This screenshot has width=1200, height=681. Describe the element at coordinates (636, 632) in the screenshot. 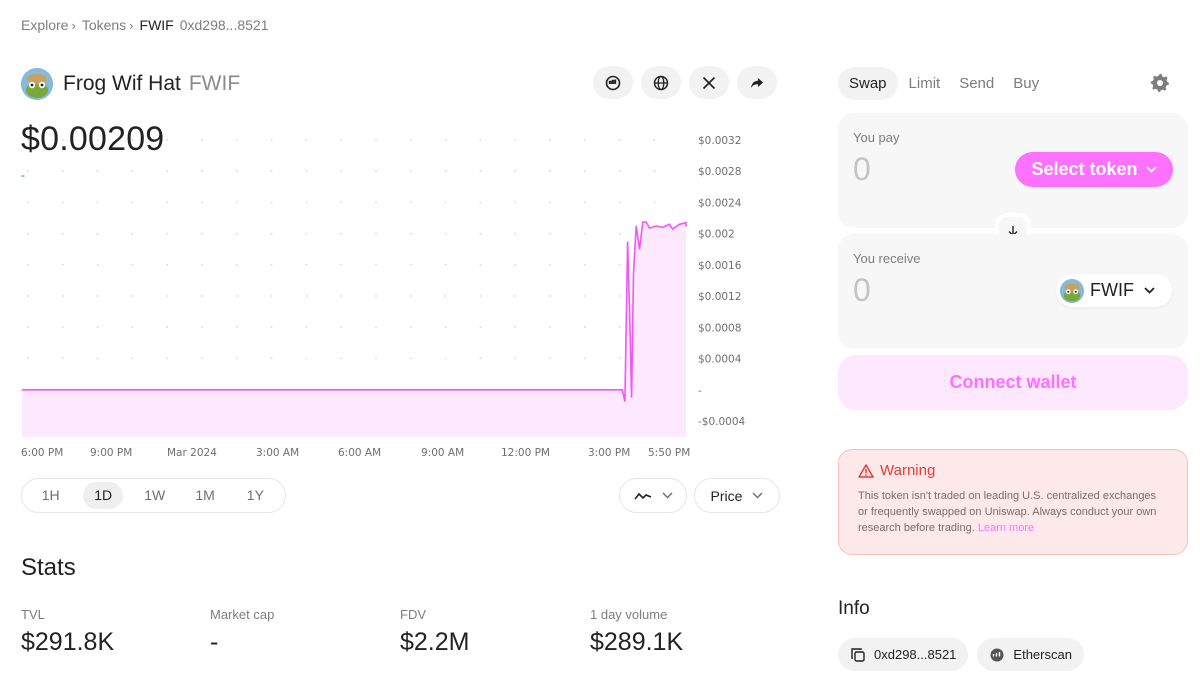

I see `stat-volume: 1 day volume $289.1K` at that location.